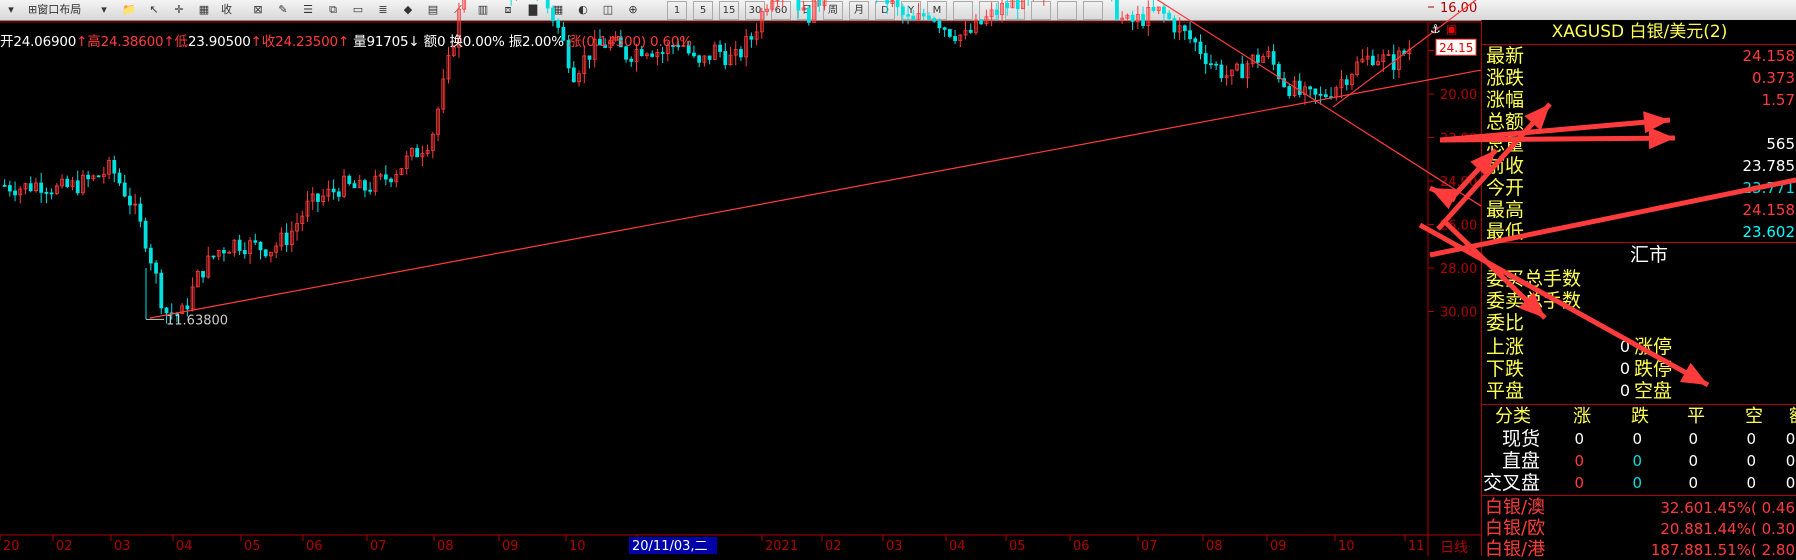 Image resolution: width=1796 pixels, height=560 pixels. I want to click on pair-value: 32.601.45%( 0.46, so click(1727, 508).